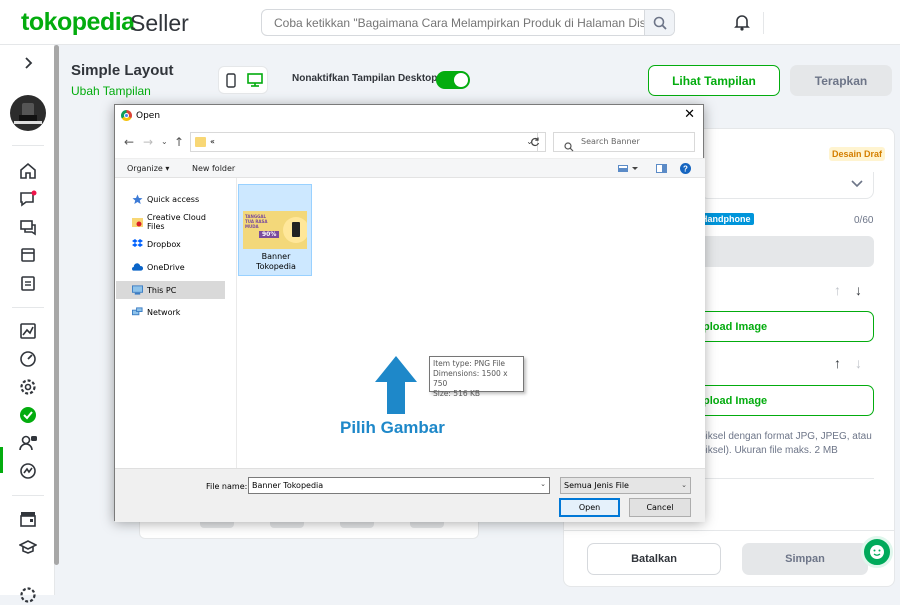 Image resolution: width=900 pixels, height=605 pixels. Describe the element at coordinates (213, 168) in the screenshot. I see `new-folder-button: New folder` at that location.